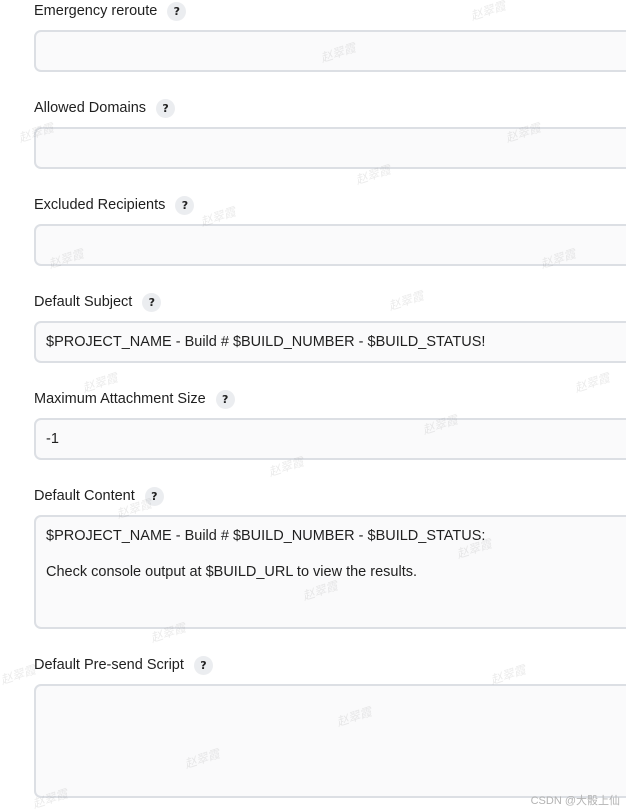 Image resolution: width=626 pixels, height=812 pixels. What do you see at coordinates (330, 51) in the screenshot?
I see `emergency-reroute-input` at bounding box center [330, 51].